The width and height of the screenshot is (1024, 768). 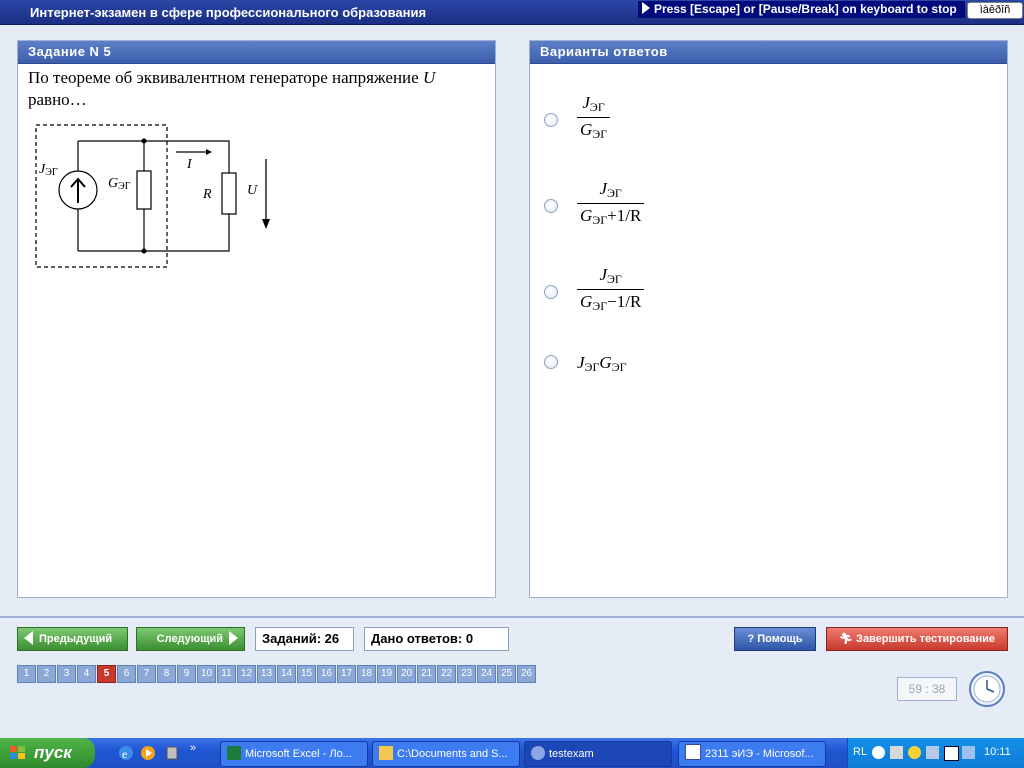 What do you see at coordinates (995, 10) in the screenshot?
I see `encoding-indicator: ìàêðîñ` at bounding box center [995, 10].